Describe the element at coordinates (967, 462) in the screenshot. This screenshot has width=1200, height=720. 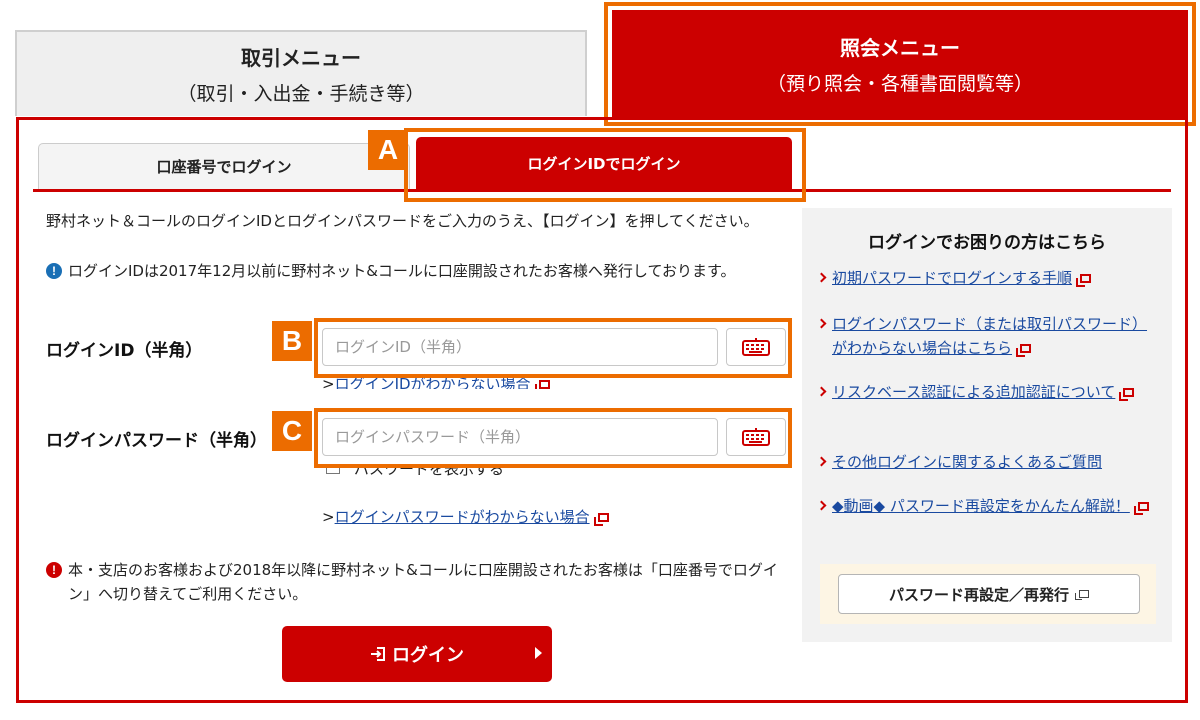
I see `help-item-label: その他ログインに関するよくあるご質問` at that location.